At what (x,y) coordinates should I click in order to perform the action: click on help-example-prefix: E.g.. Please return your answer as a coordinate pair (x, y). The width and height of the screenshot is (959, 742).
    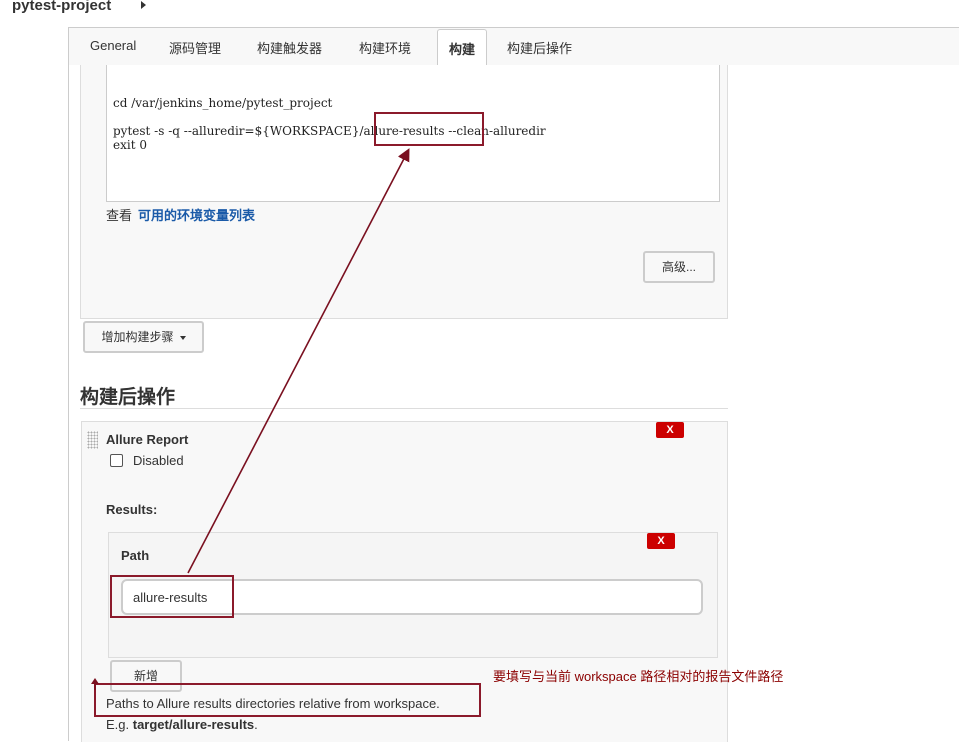
    Looking at the image, I should click on (119, 724).